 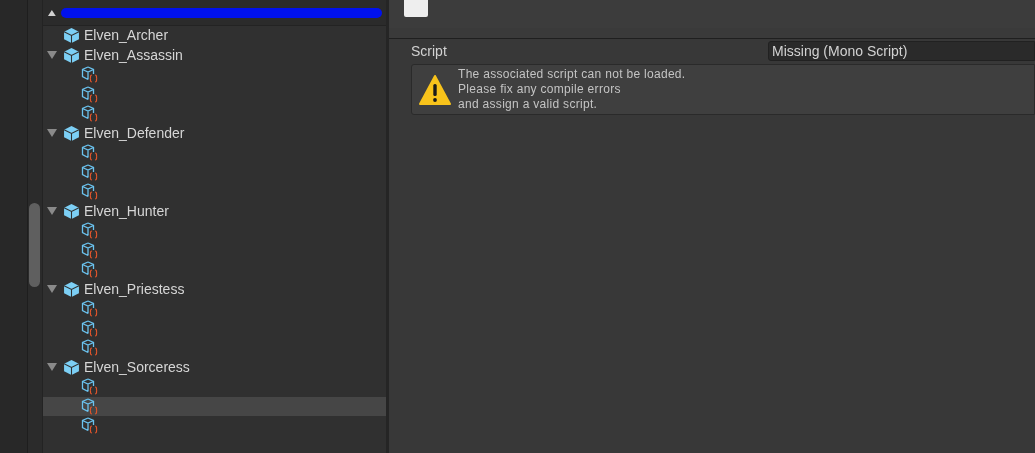 I want to click on prefab-label: Elven_Sorceress, so click(x=137, y=367).